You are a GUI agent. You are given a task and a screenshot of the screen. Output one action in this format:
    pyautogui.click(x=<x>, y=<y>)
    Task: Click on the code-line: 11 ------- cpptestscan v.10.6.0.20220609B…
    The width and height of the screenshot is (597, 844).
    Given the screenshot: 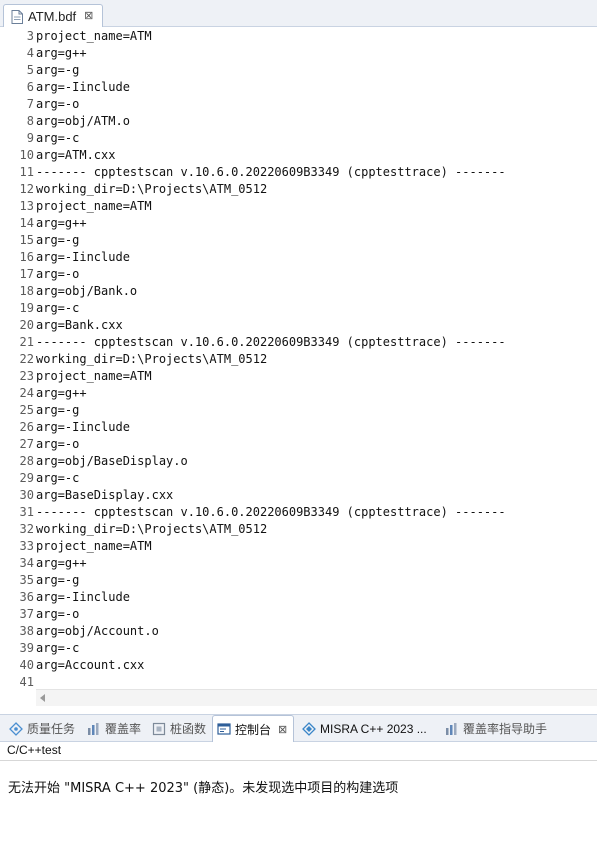 What is the action you would take?
    pyautogui.click(x=298, y=172)
    